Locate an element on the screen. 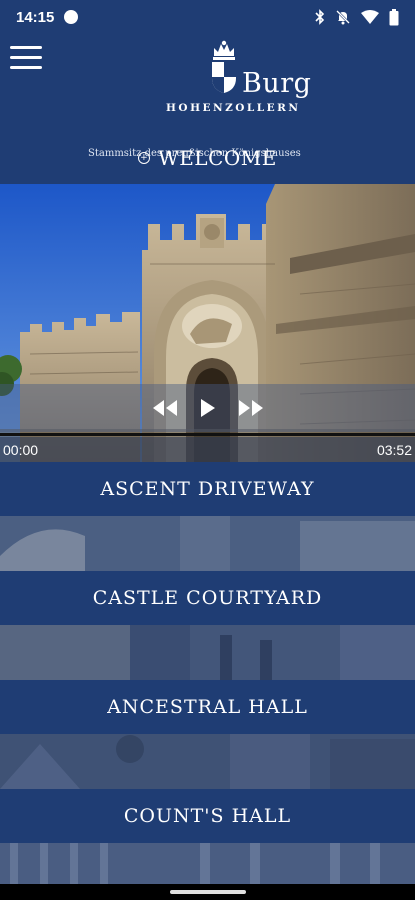 Image resolution: width=415 pixels, height=900 pixels. battery-icon is located at coordinates (394, 16).